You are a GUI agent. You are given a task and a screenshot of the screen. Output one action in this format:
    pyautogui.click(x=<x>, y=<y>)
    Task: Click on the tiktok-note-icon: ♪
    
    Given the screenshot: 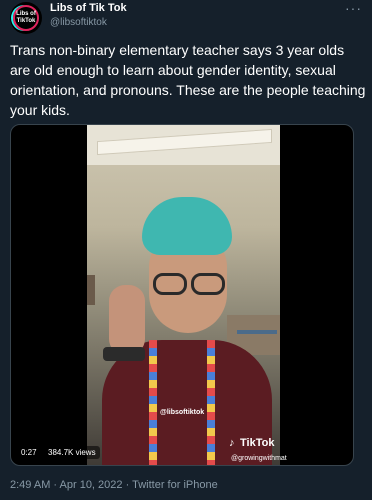 What is the action you would take?
    pyautogui.click(x=232, y=443)
    